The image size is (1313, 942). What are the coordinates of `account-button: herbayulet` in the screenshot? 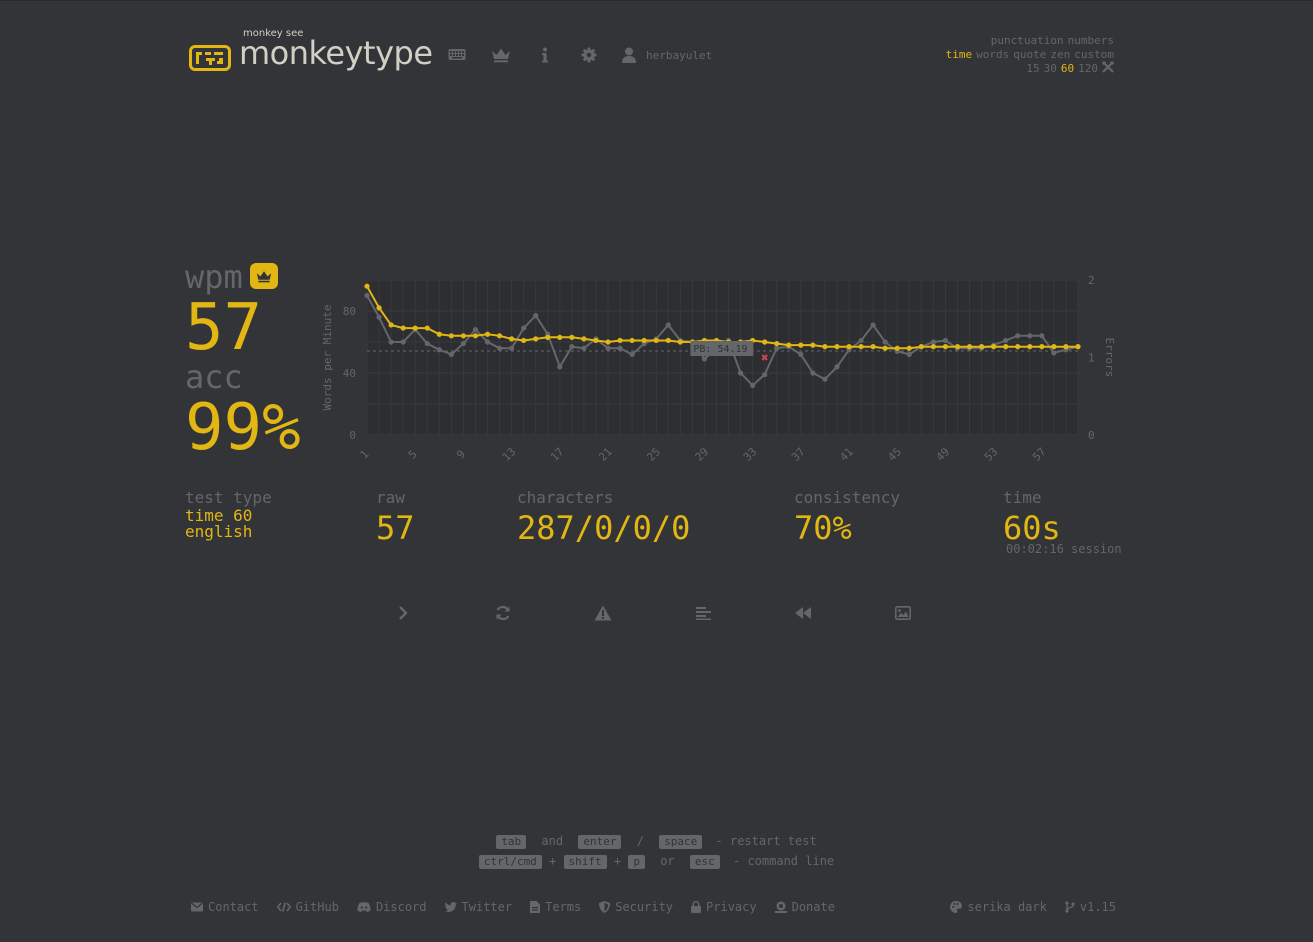 It's located at (667, 55).